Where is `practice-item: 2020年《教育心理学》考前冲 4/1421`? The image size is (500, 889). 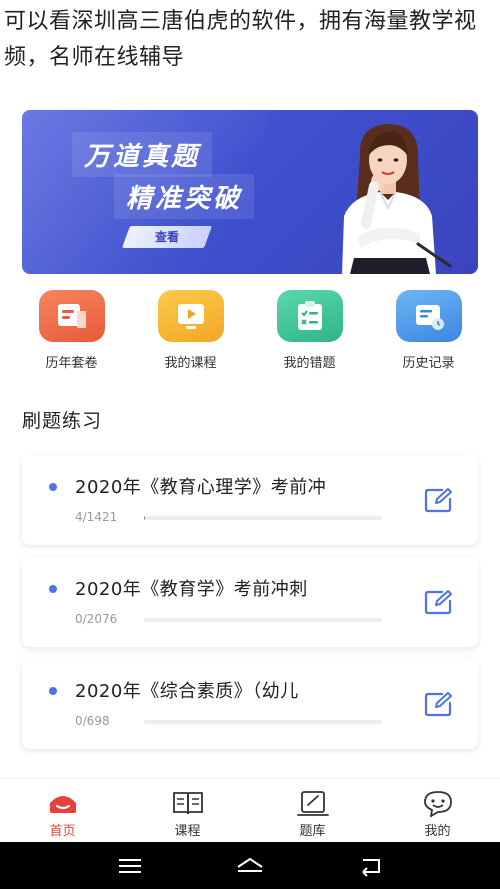 practice-item: 2020年《教育心理学》考前冲 4/1421 is located at coordinates (250, 500).